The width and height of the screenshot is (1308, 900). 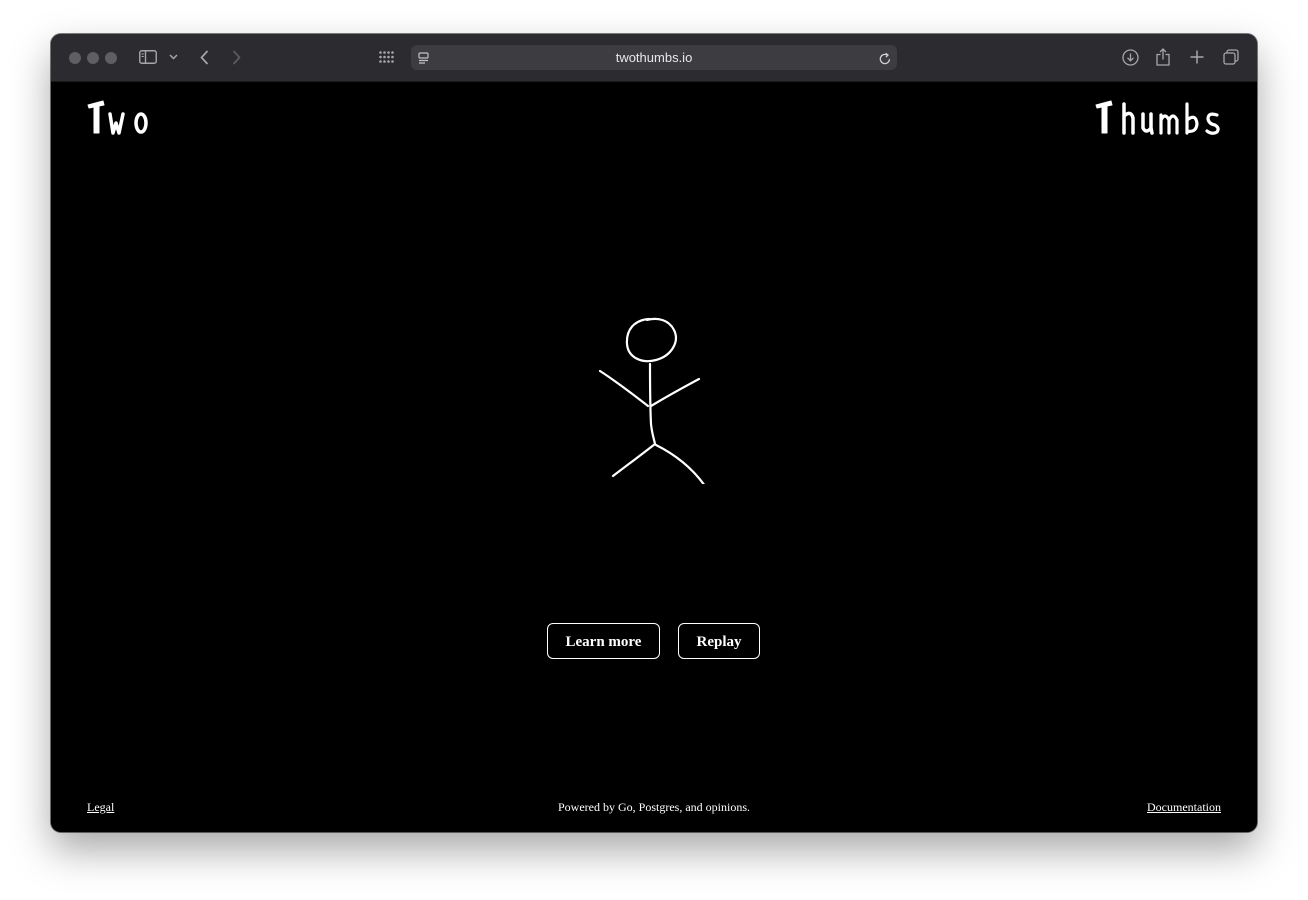 What do you see at coordinates (1158, 120) in the screenshot?
I see `logo-right` at bounding box center [1158, 120].